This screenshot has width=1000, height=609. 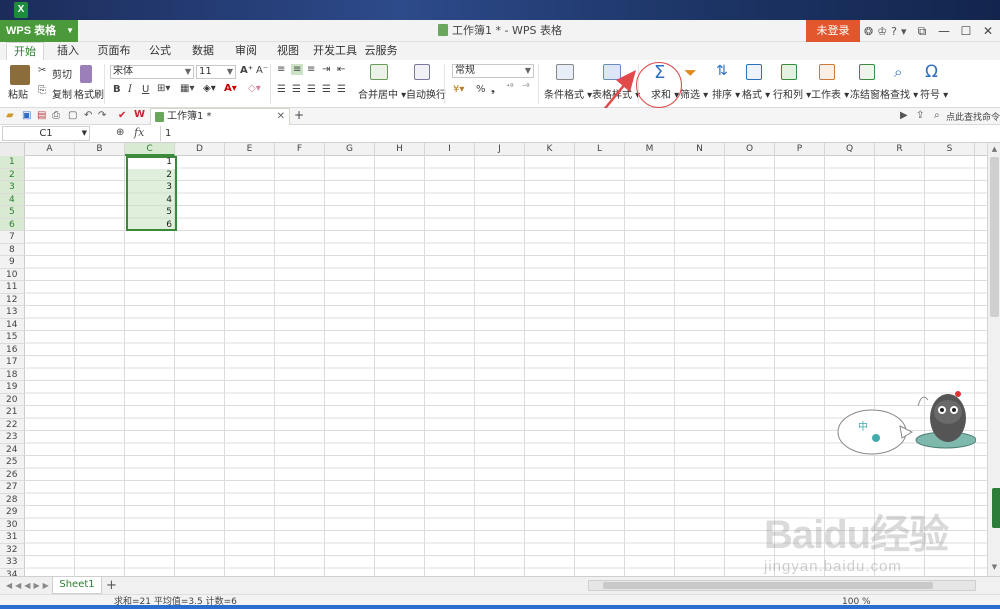 What do you see at coordinates (833, 31) in the screenshot?
I see `login-button: 未登录` at bounding box center [833, 31].